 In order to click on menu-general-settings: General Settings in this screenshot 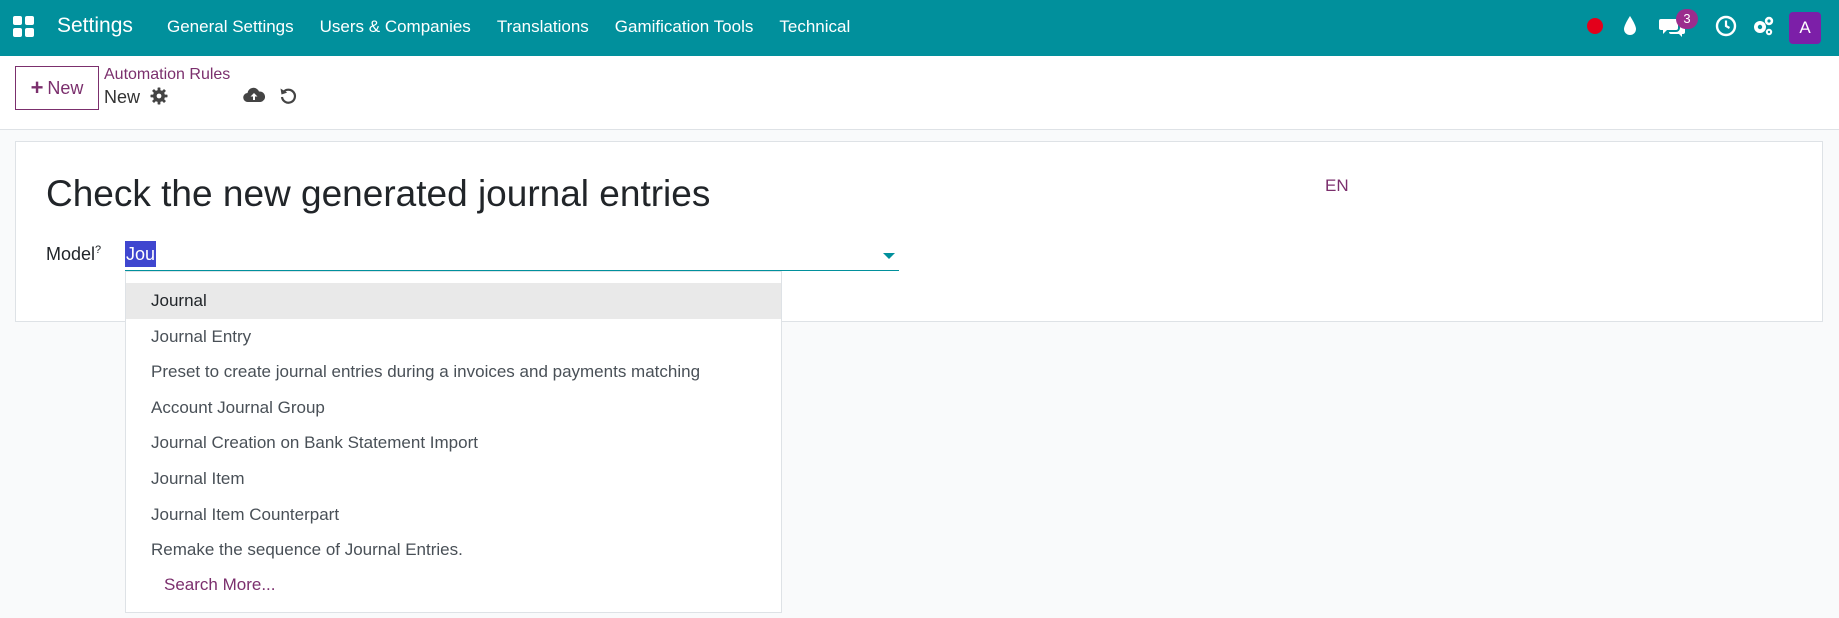, I will do `click(230, 27)`.